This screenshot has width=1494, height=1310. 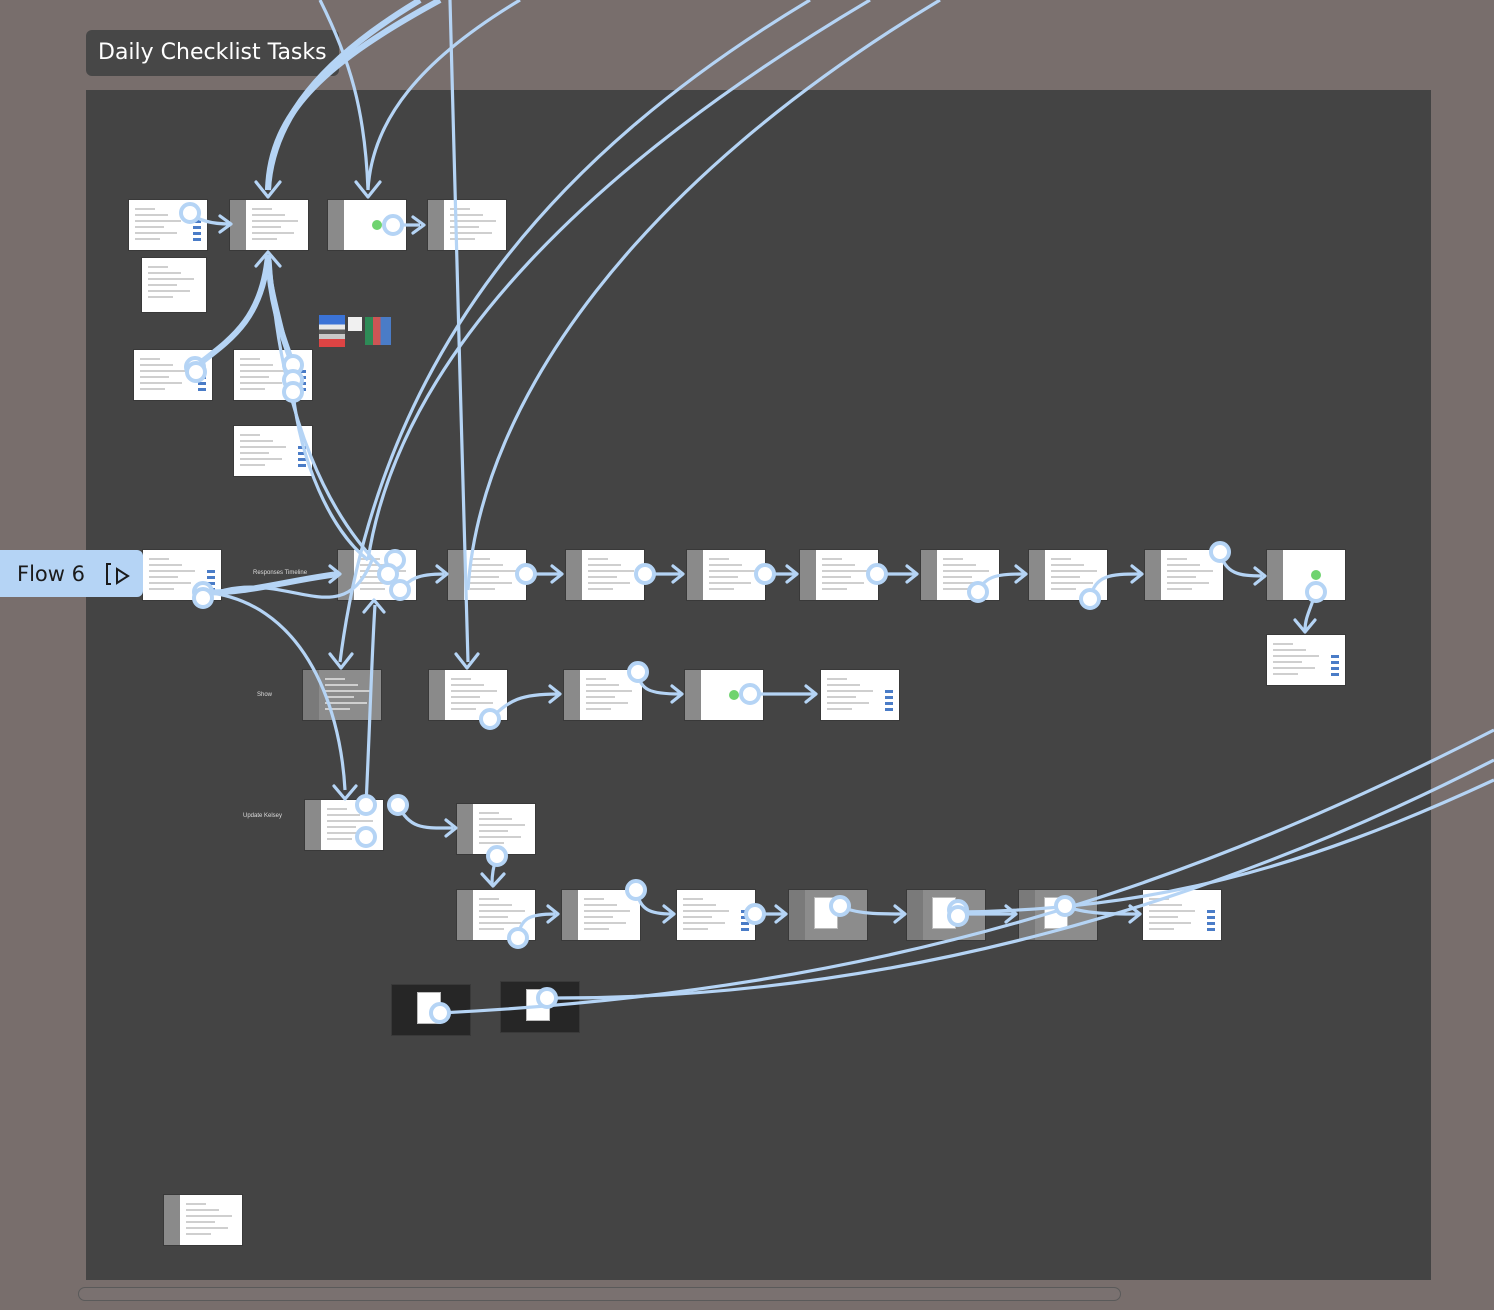 I want to click on horizontal-scrollbar, so click(x=599, y=1294).